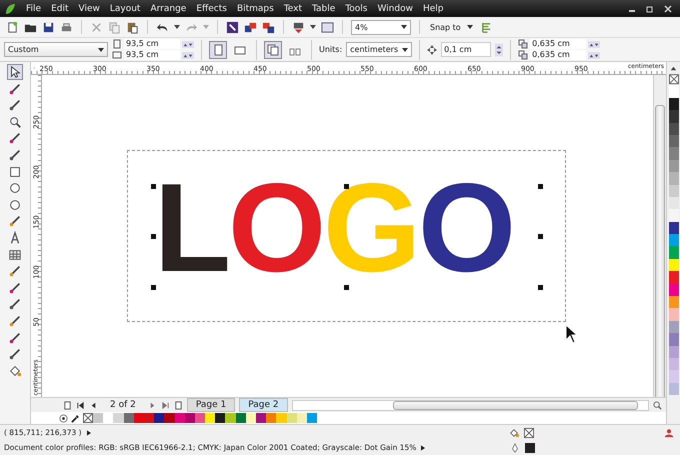 The height and width of the screenshot is (455, 680). Describe the element at coordinates (673, 68) in the screenshot. I see `scroll-up-icon` at that location.